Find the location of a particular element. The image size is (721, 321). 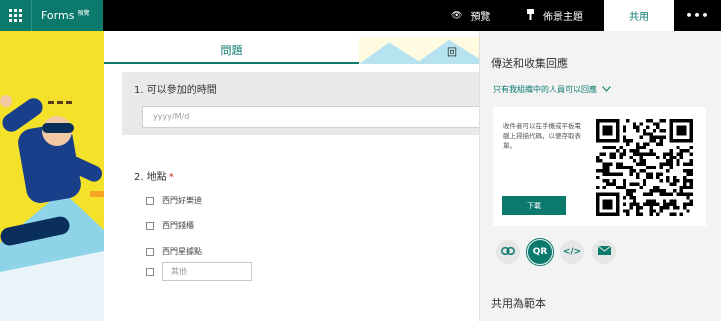

share-label: 共用 is located at coordinates (639, 17).